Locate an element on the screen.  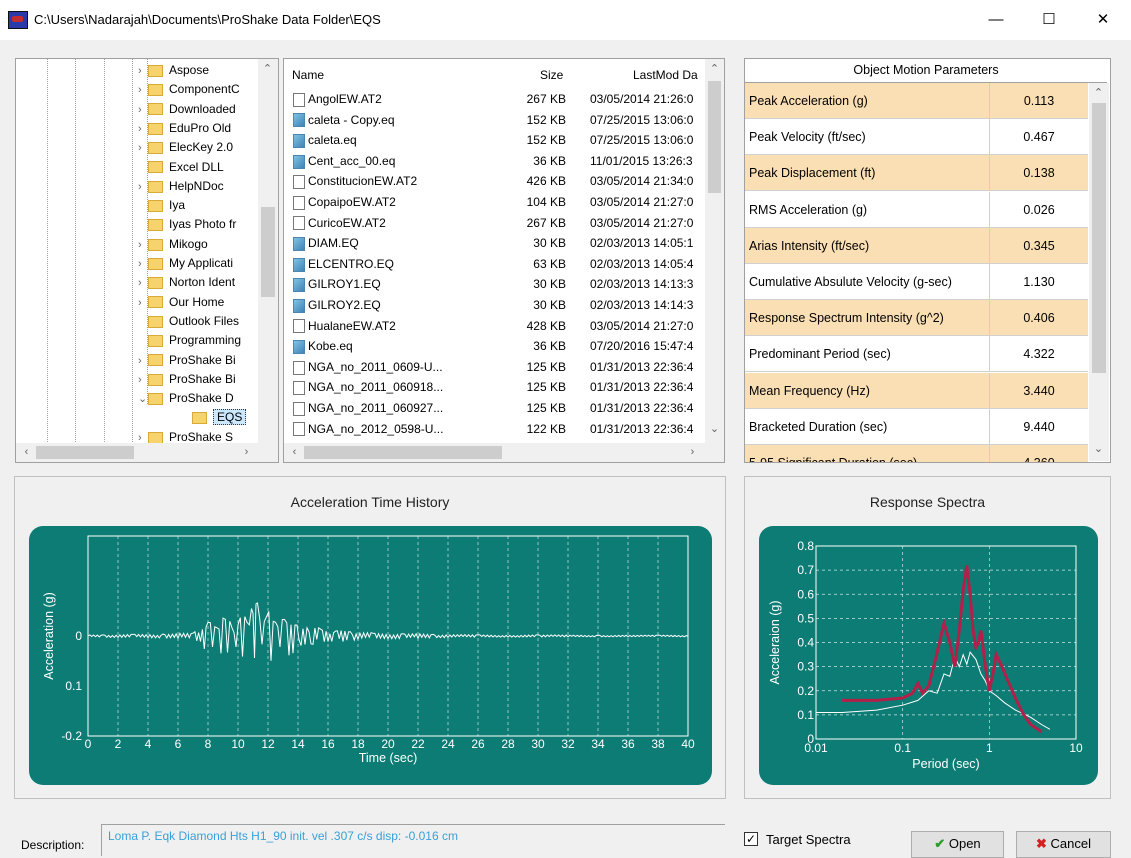
parameters-vertical-scrollbar: ⌃ ⌄ is located at coordinates (1099, 272).